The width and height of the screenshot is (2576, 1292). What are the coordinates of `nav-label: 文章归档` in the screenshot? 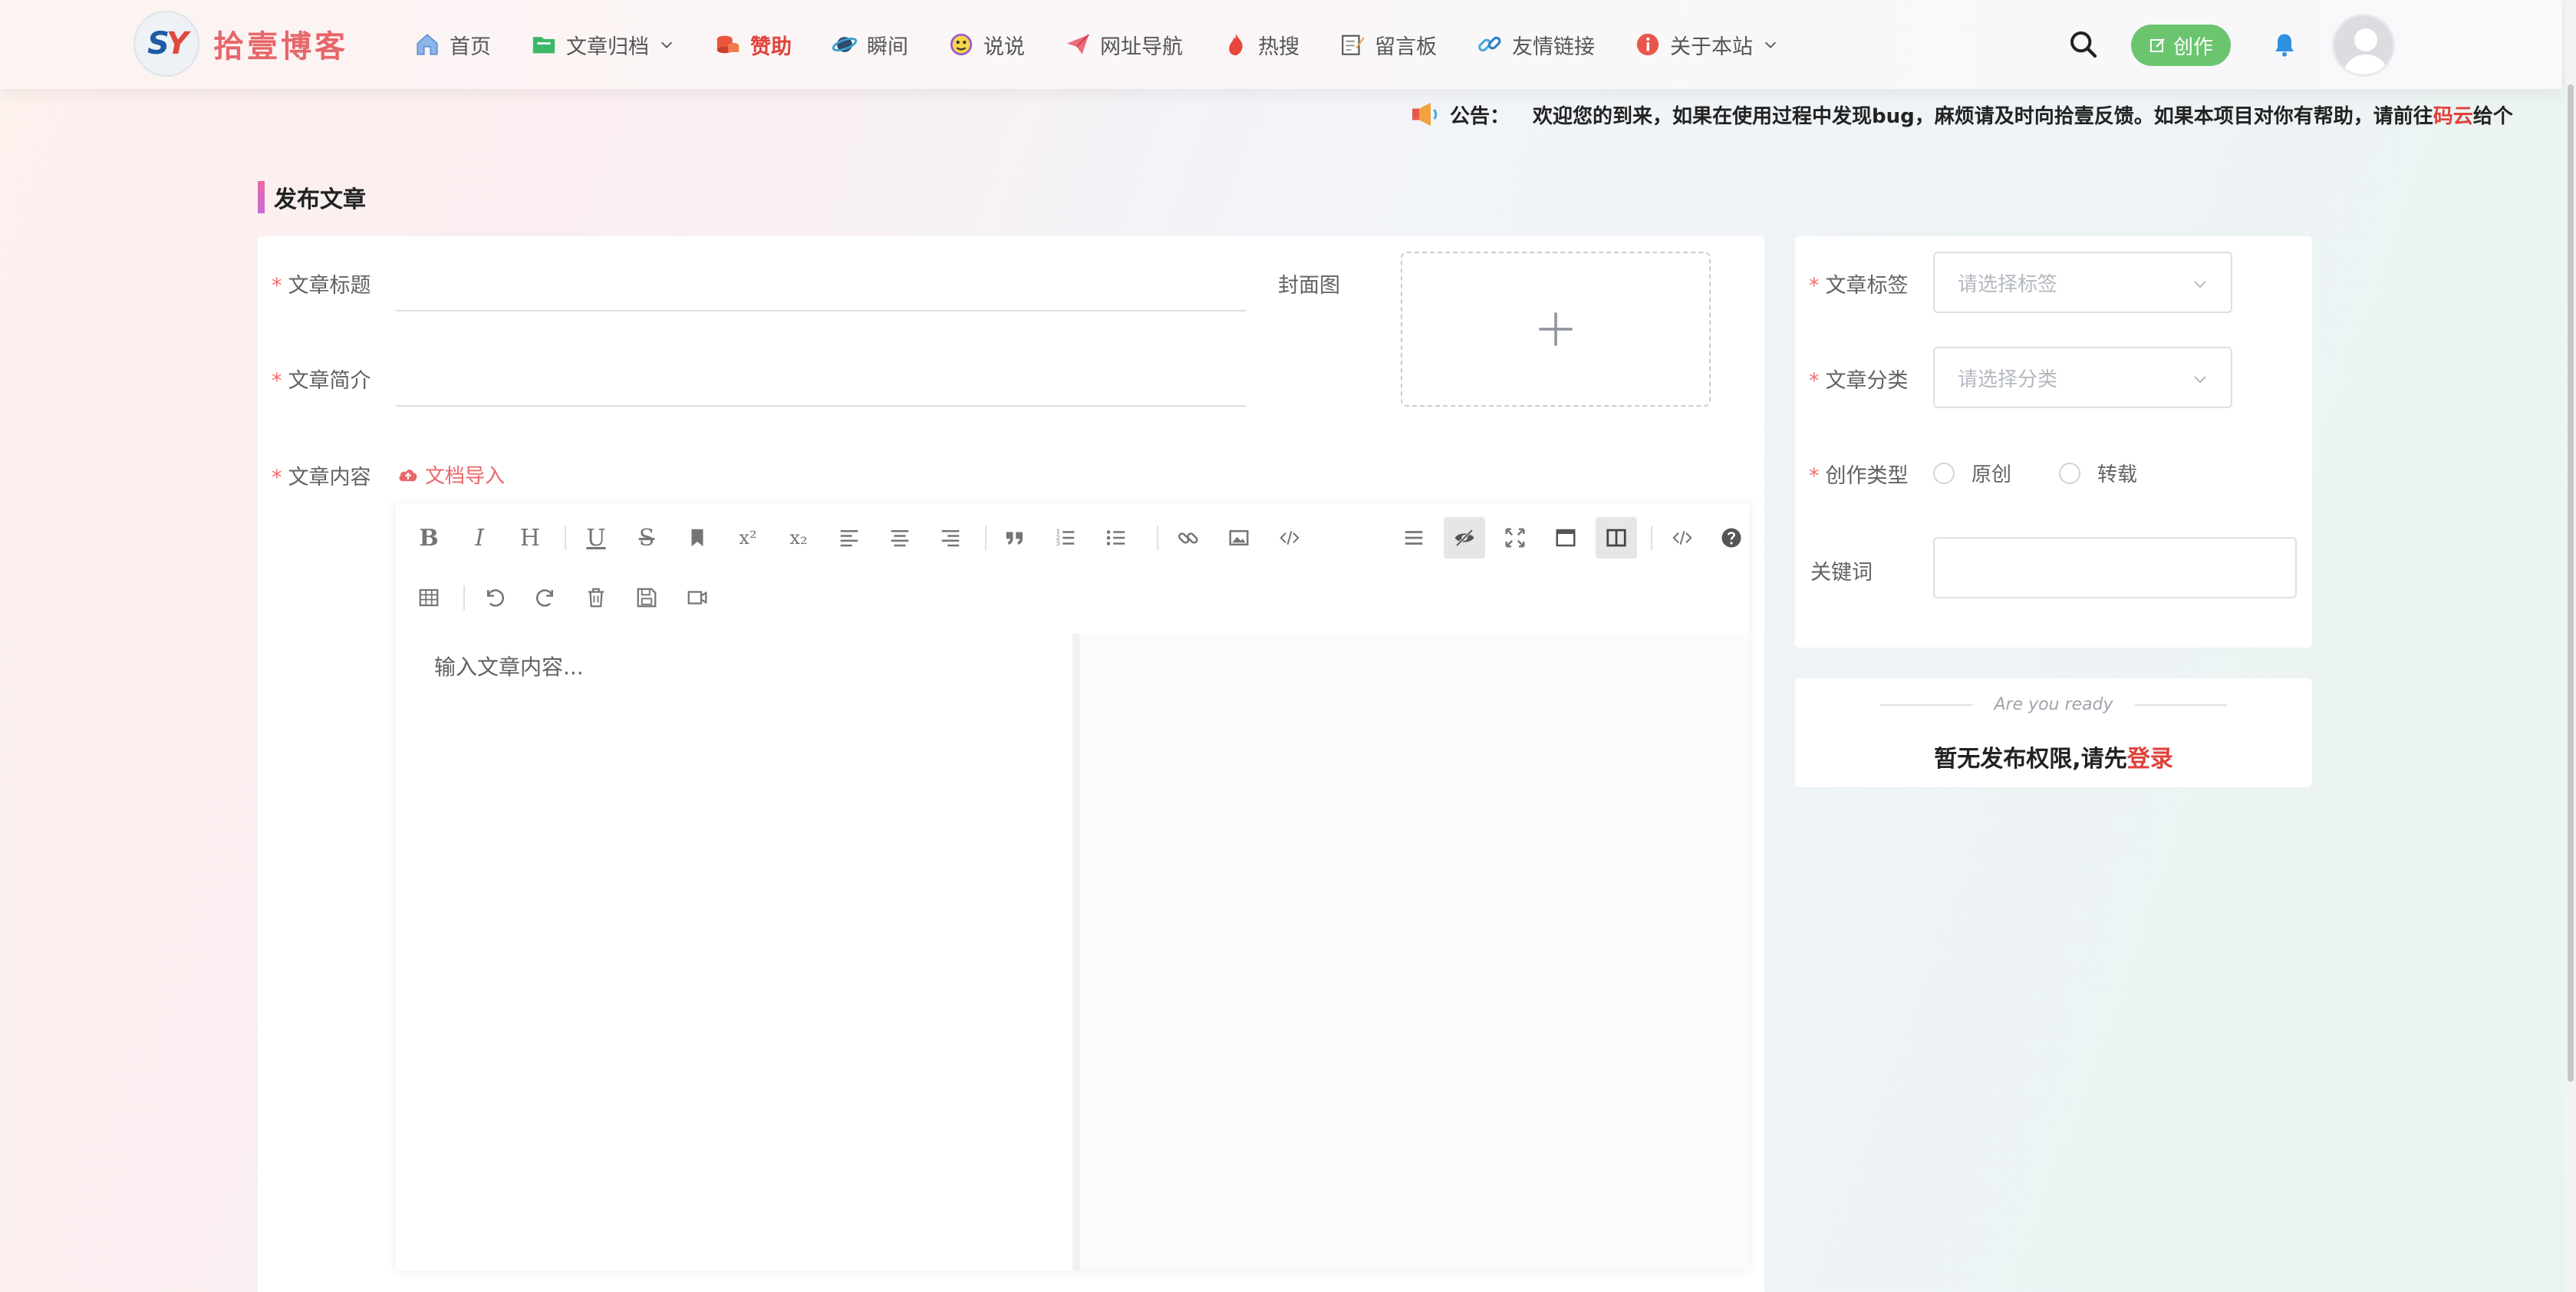 It's located at (607, 47).